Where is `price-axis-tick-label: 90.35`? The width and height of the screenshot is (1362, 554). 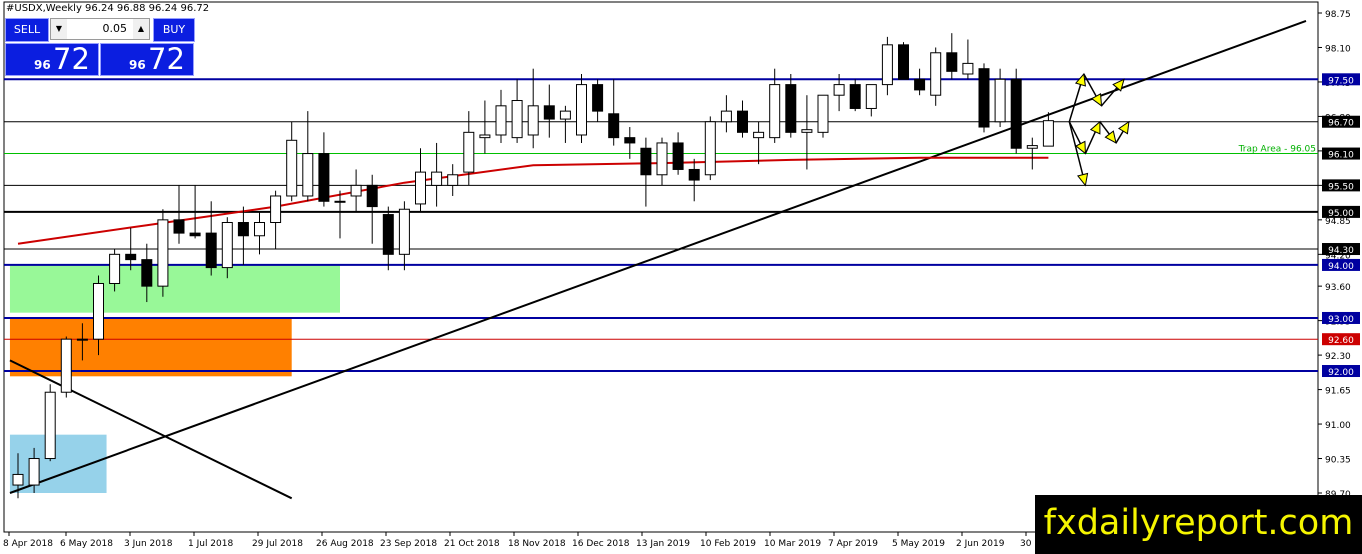
price-axis-tick-label: 90.35 is located at coordinates (1338, 461).